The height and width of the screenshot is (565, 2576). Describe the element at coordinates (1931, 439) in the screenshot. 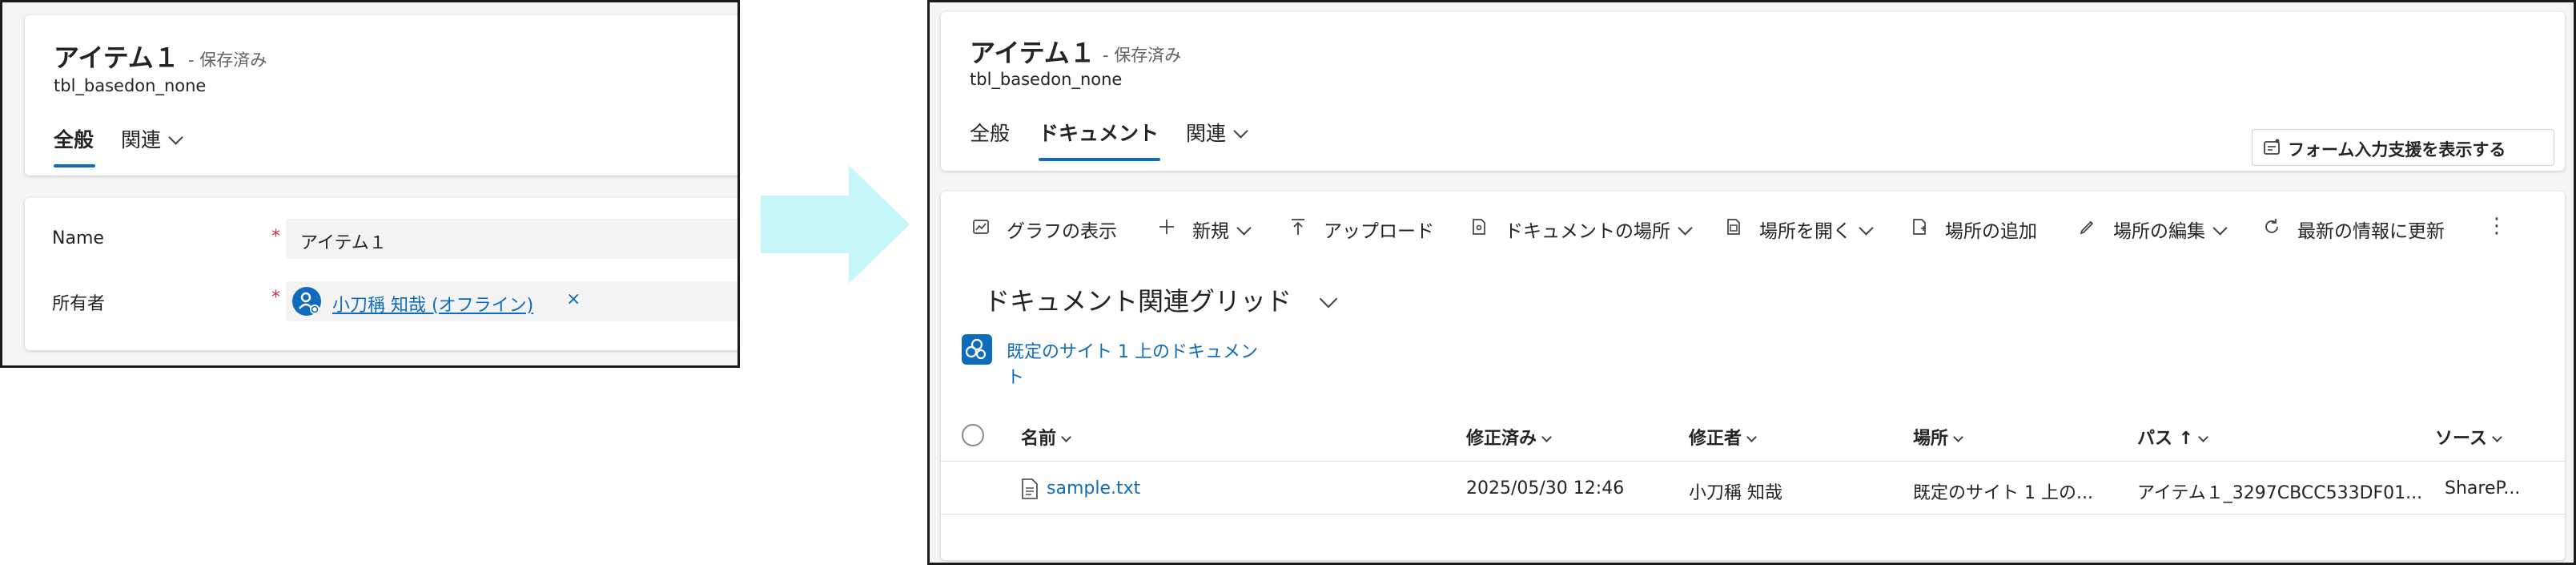

I see `column-location-label: 場所` at that location.